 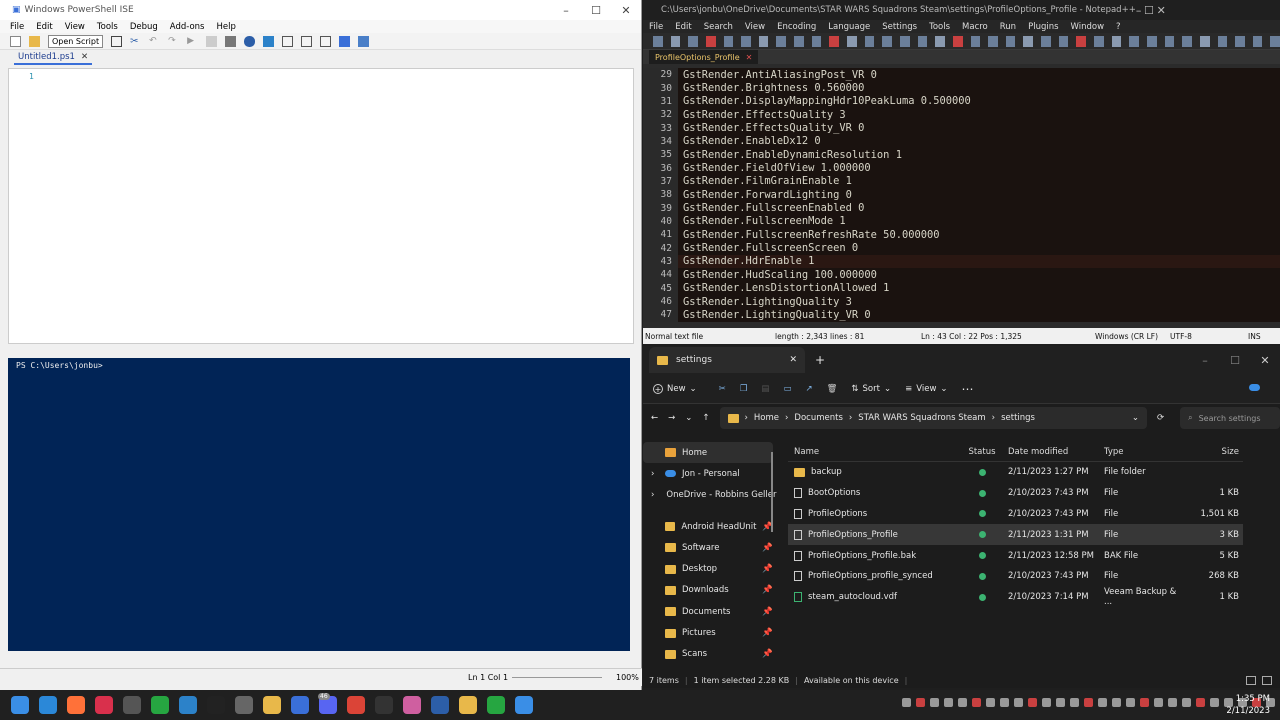 I want to click on terminal-icon, so click(x=216, y=705).